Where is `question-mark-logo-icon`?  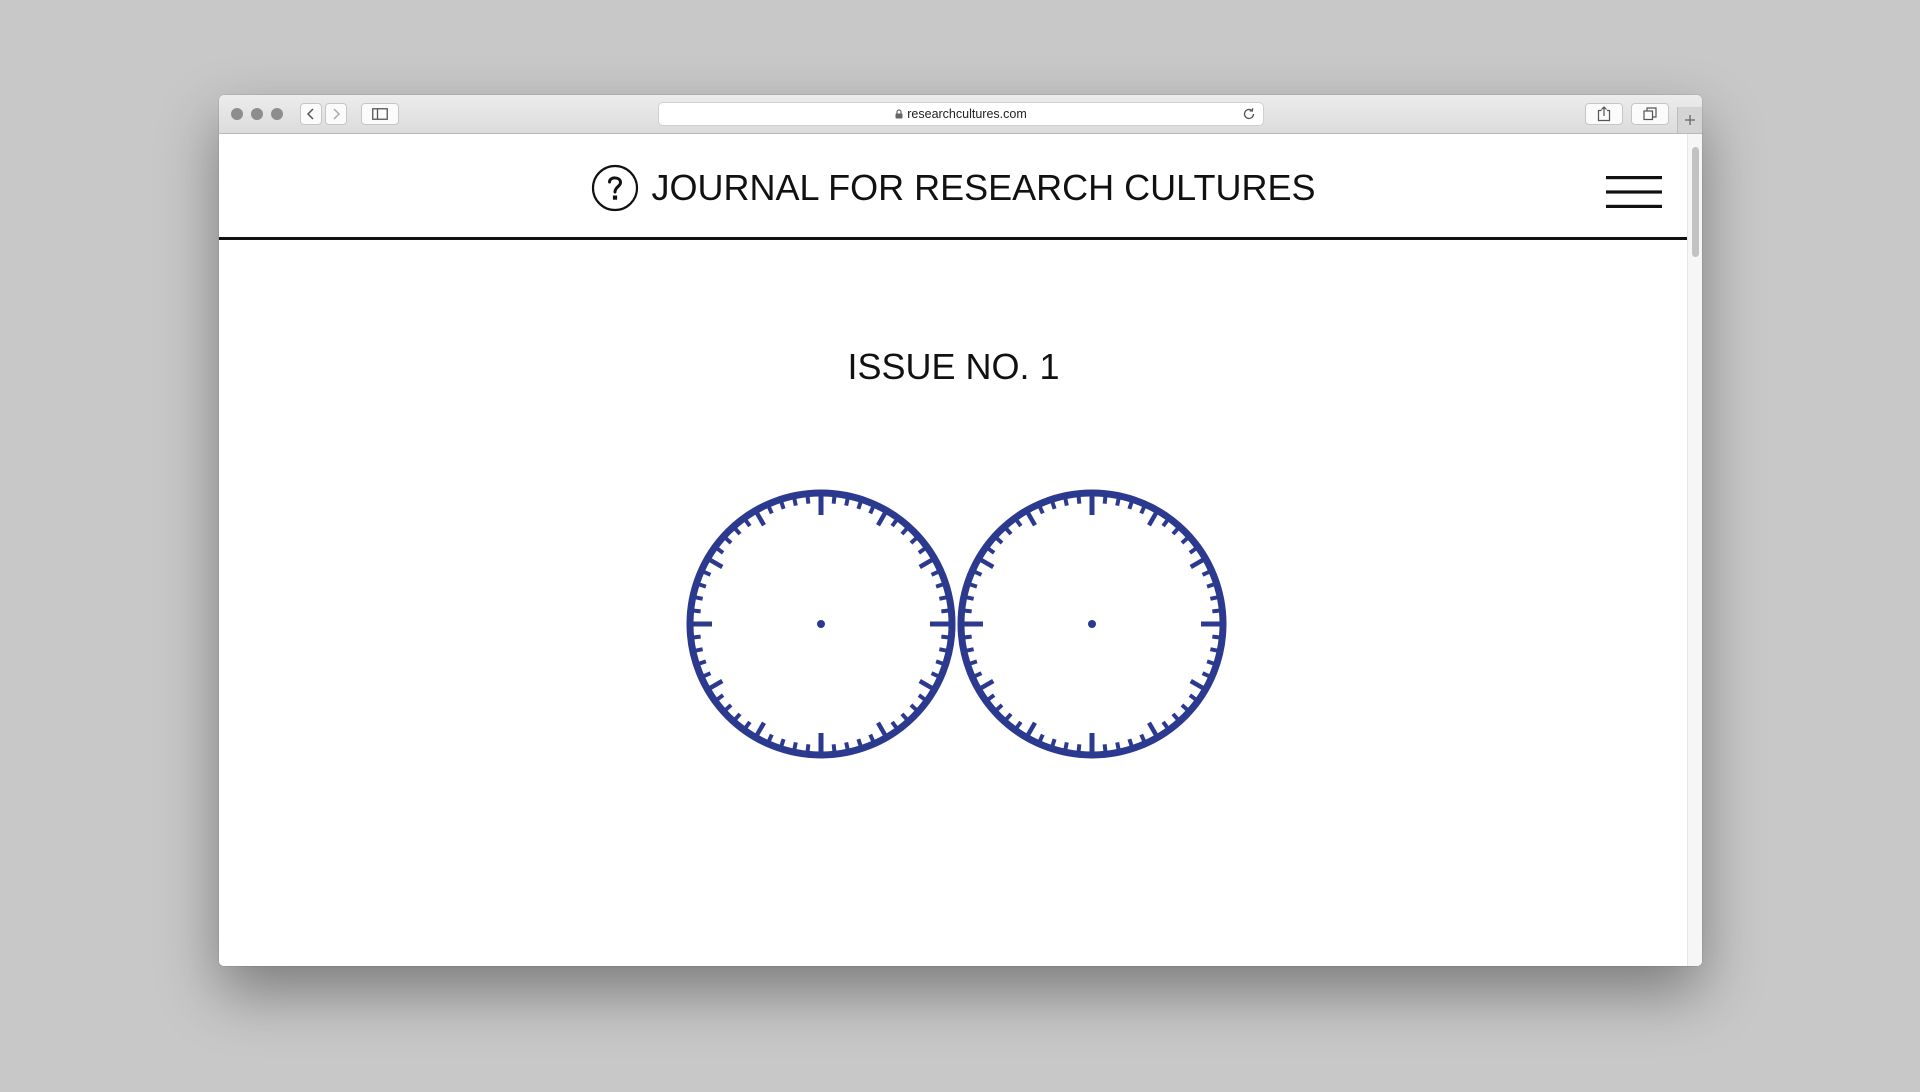 question-mark-logo-icon is located at coordinates (615, 188).